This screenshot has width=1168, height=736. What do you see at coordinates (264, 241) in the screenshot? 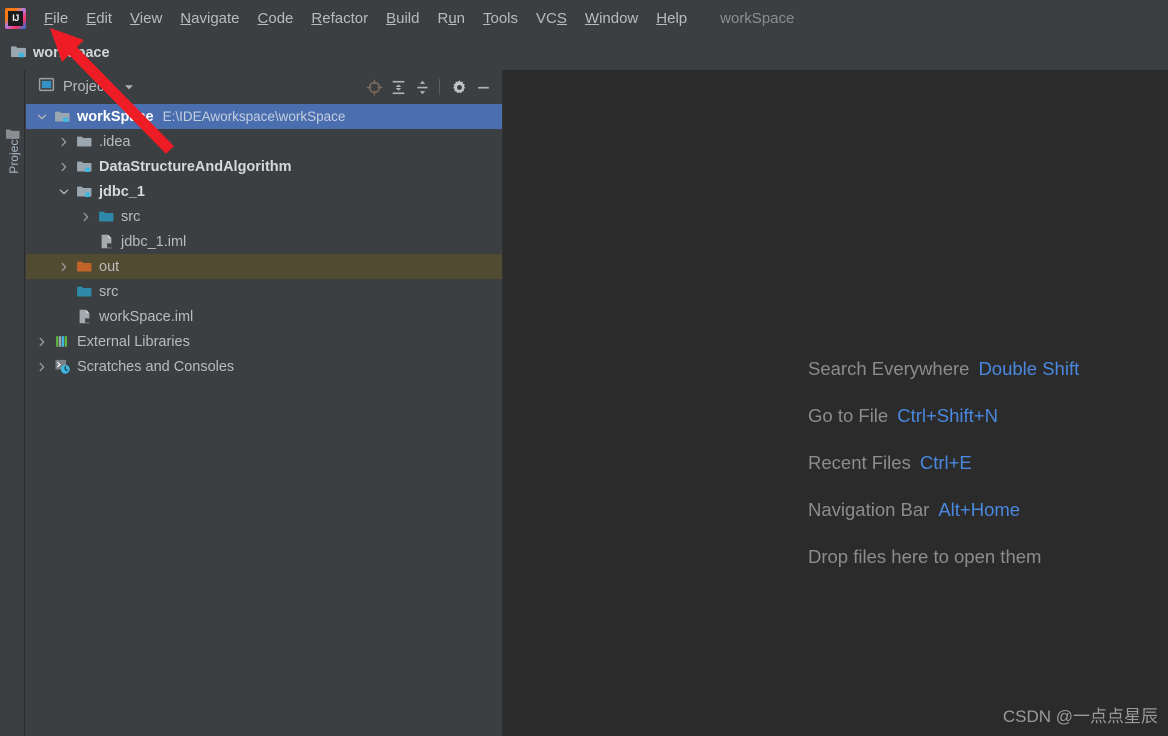
I see `tree-row-jdbc-1-iml: jdbc_1.iml` at bounding box center [264, 241].